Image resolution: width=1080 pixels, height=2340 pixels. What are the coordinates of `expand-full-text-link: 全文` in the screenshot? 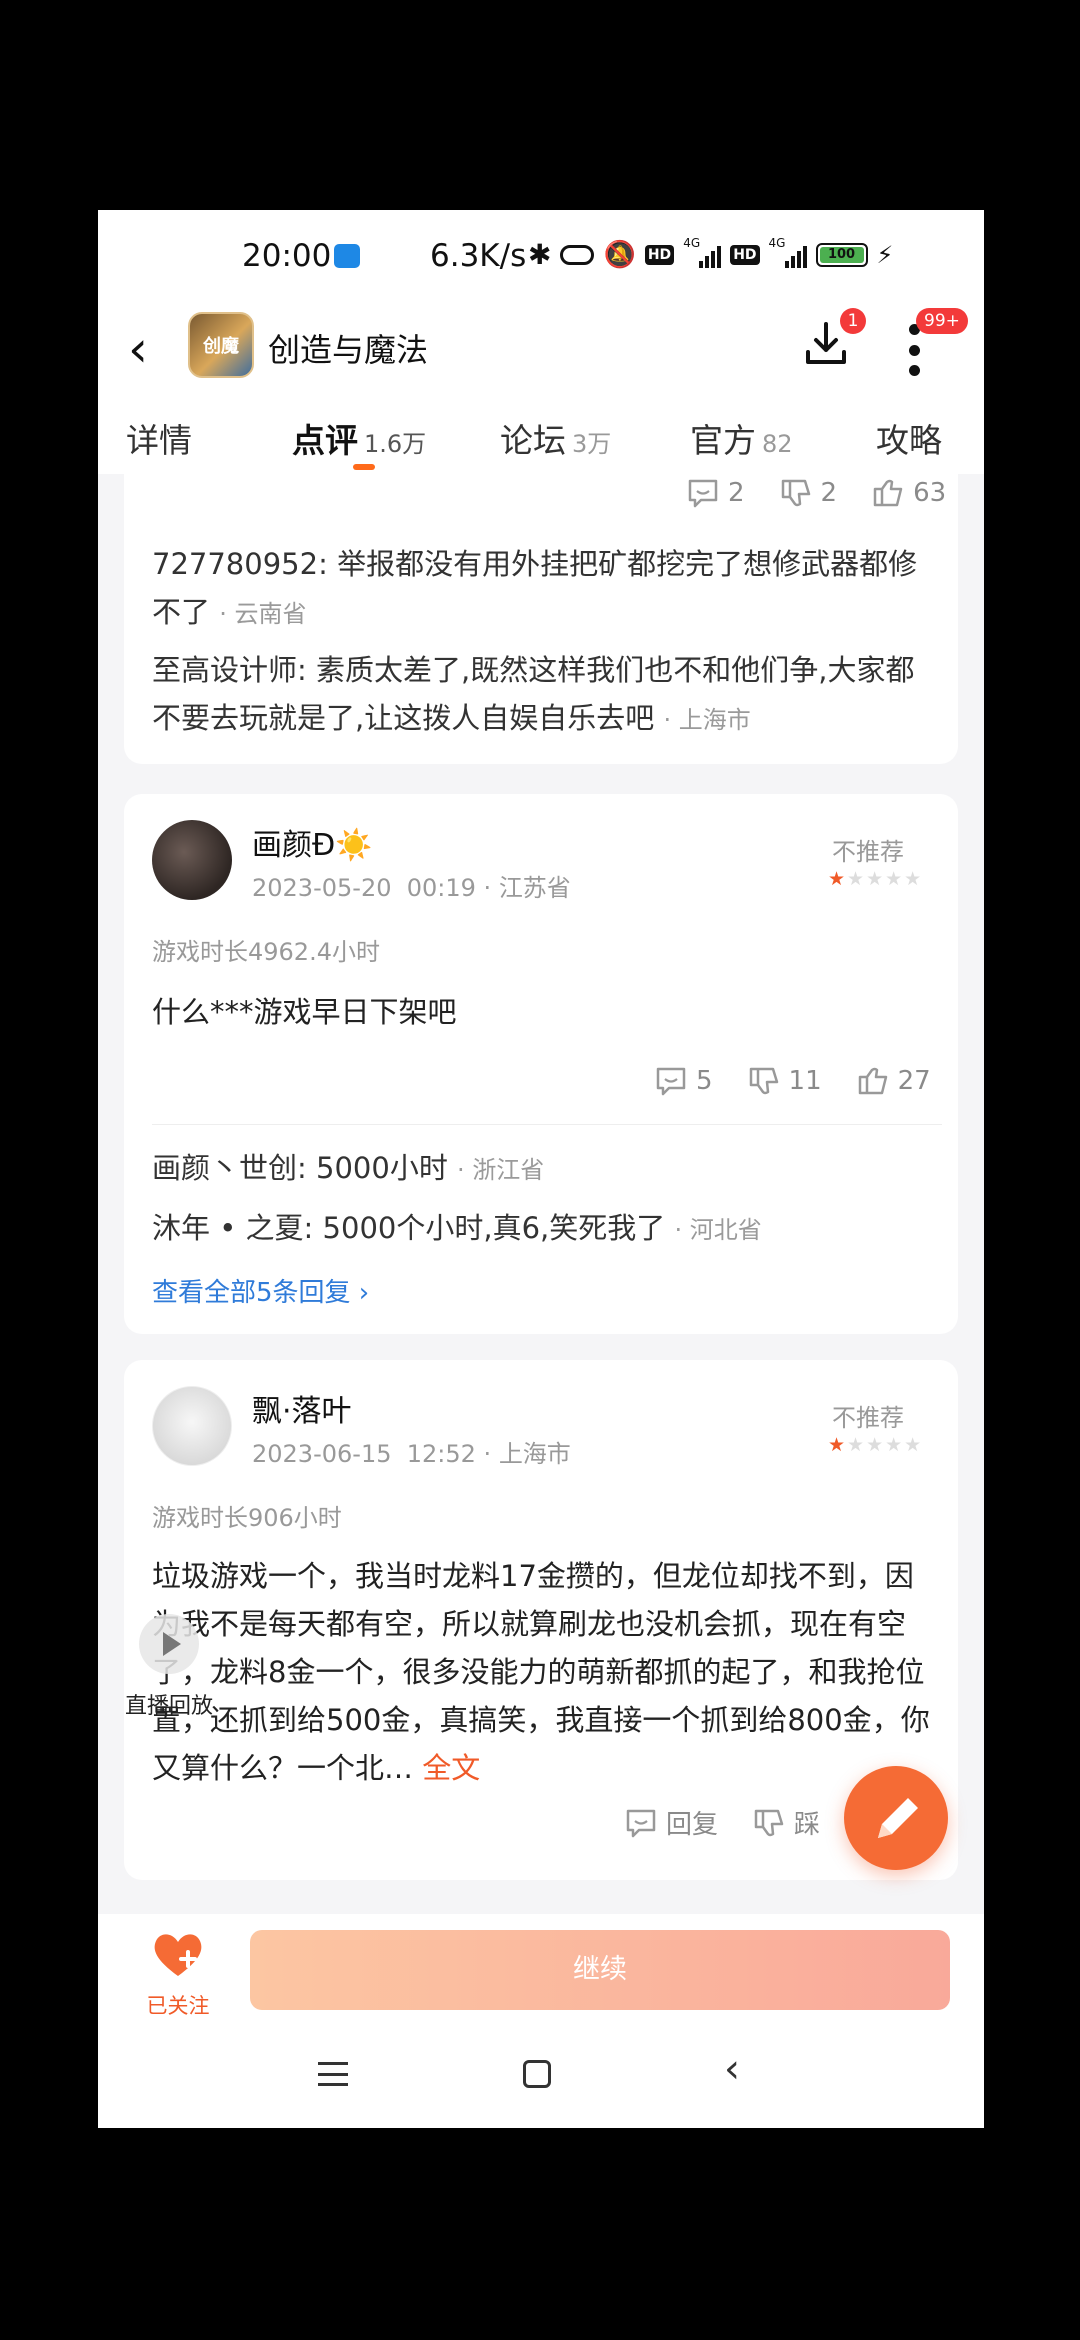 It's located at (451, 1768).